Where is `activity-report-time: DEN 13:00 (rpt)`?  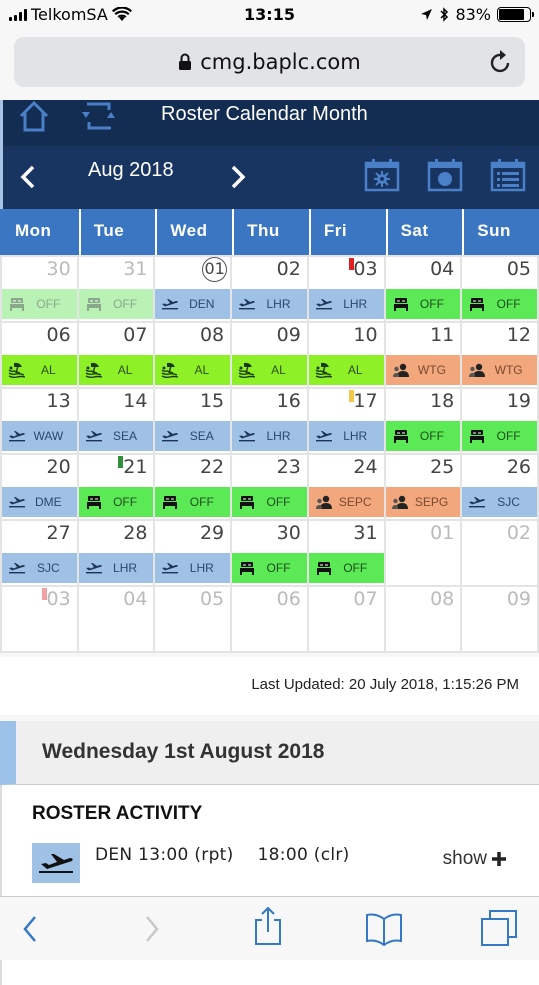
activity-report-time: DEN 13:00 (rpt) is located at coordinates (164, 855).